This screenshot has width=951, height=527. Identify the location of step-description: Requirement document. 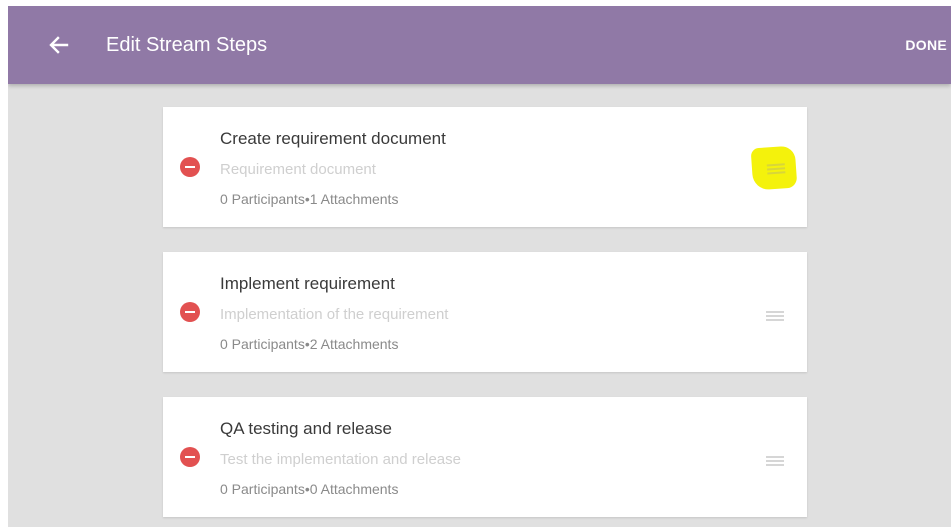
(298, 169).